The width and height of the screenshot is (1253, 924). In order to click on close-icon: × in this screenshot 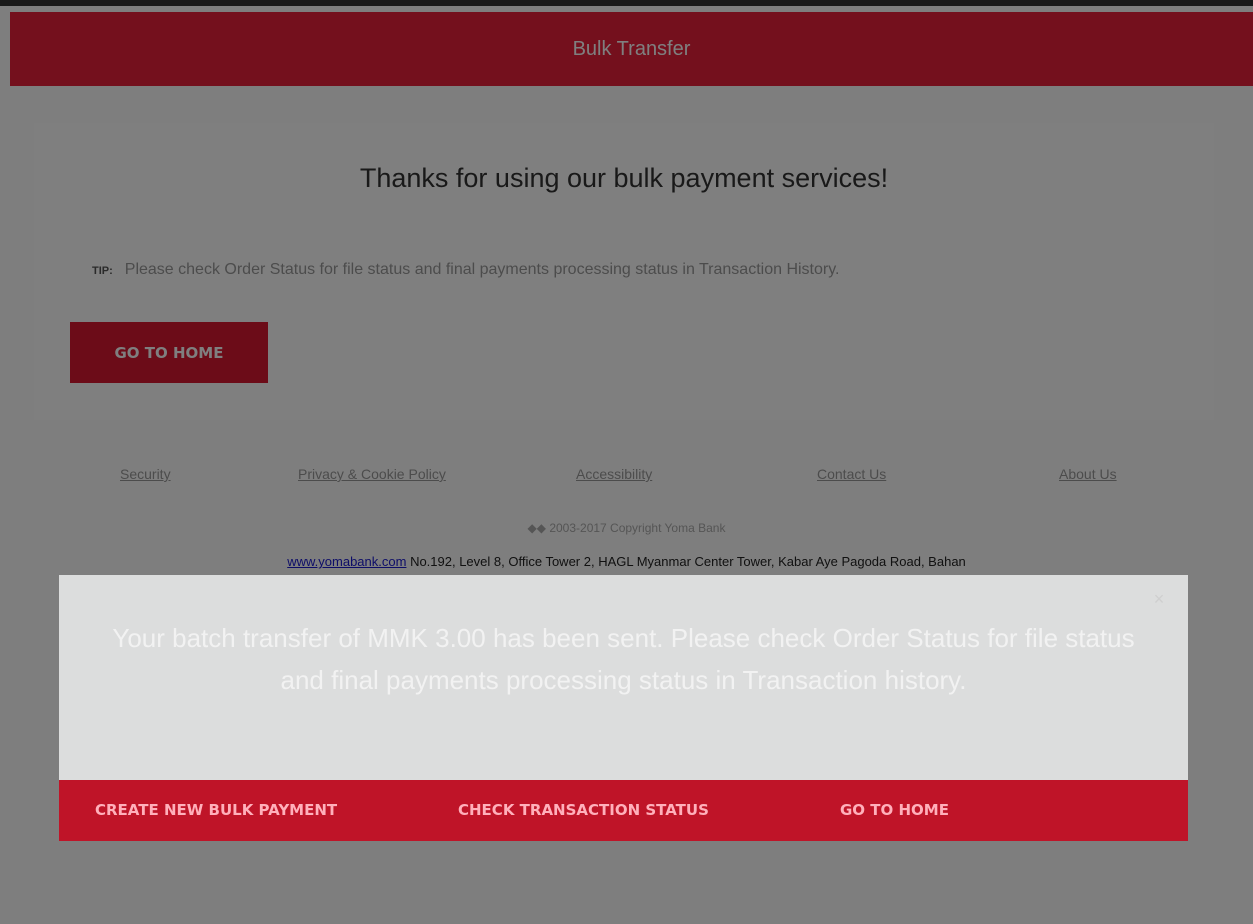, I will do `click(1159, 599)`.